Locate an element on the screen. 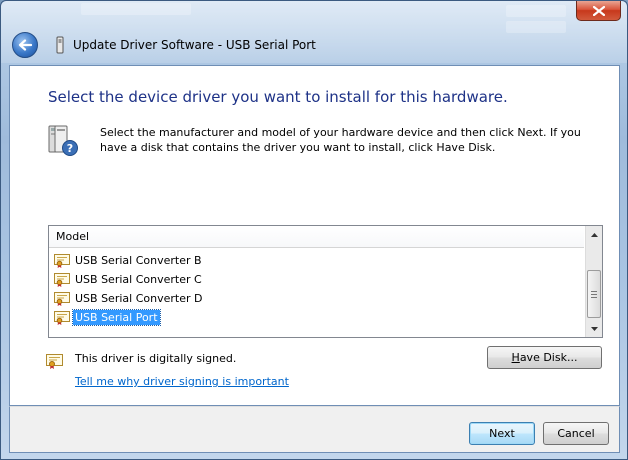 The image size is (628, 460). model-list-item-label: USB Serial Converter D is located at coordinates (139, 298).